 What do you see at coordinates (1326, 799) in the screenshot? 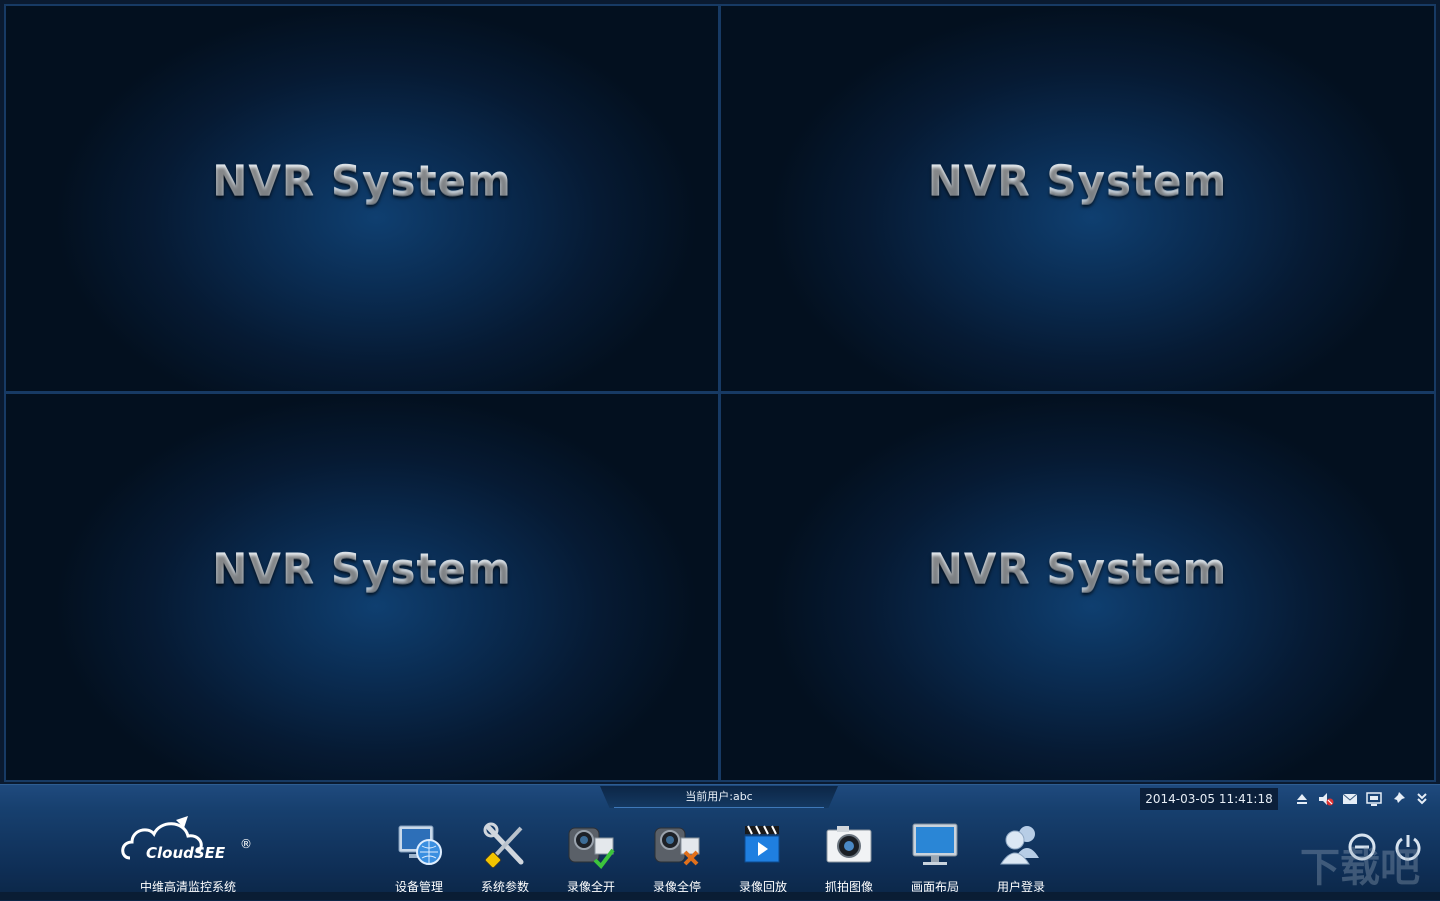
I see `mute-icon` at bounding box center [1326, 799].